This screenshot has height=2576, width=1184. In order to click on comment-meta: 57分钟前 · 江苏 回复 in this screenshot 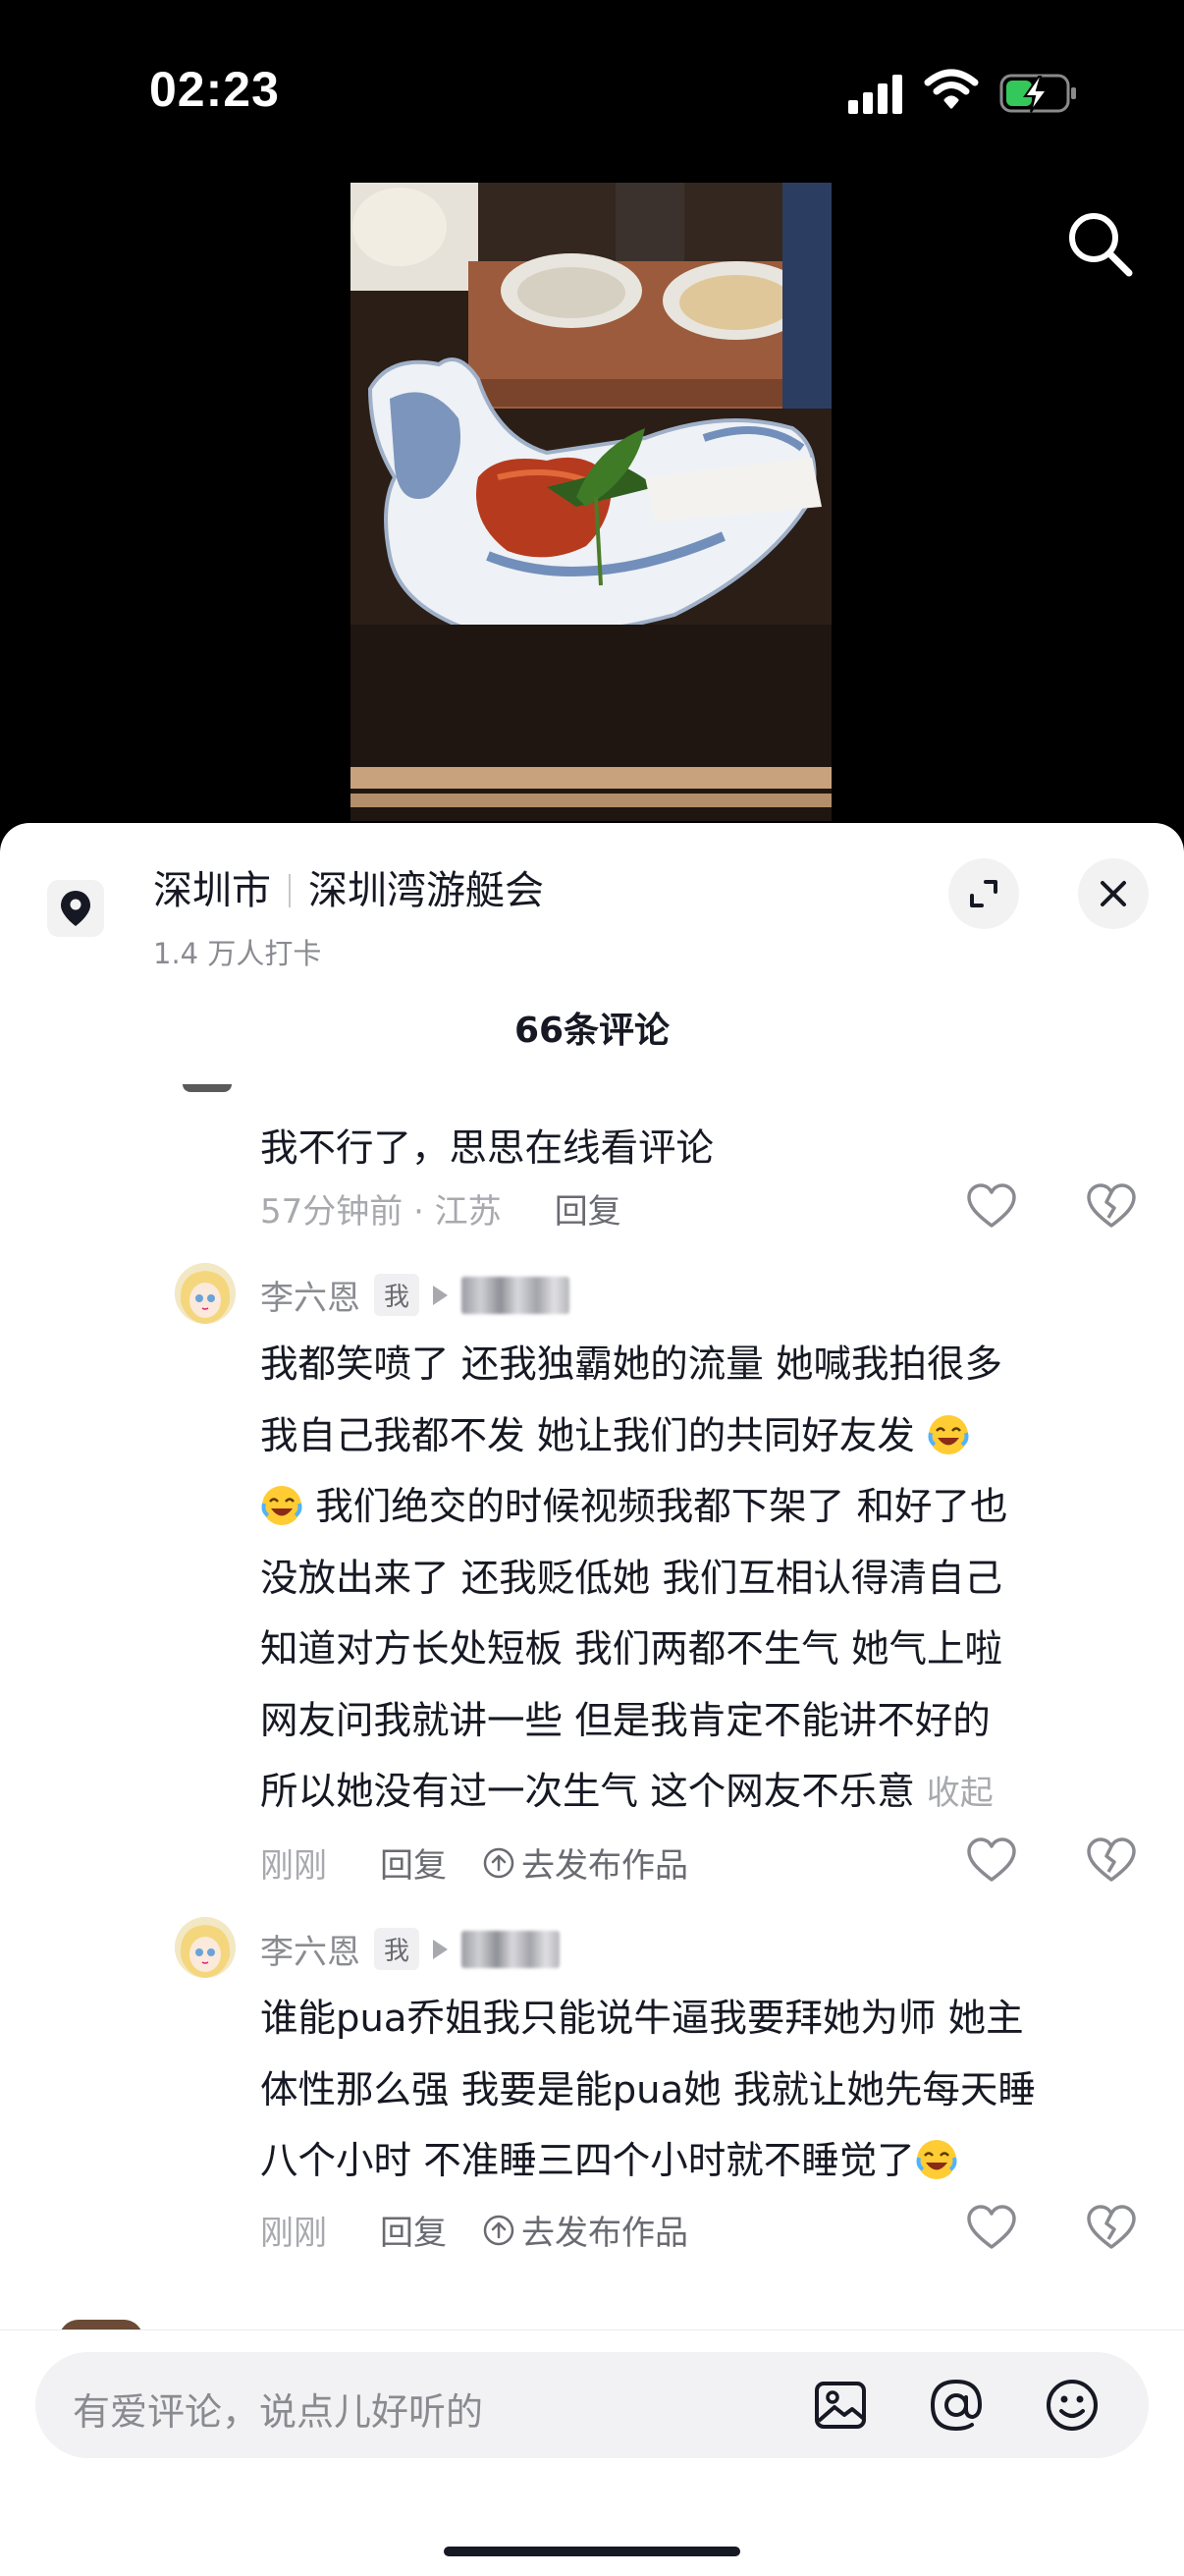, I will do `click(440, 1209)`.